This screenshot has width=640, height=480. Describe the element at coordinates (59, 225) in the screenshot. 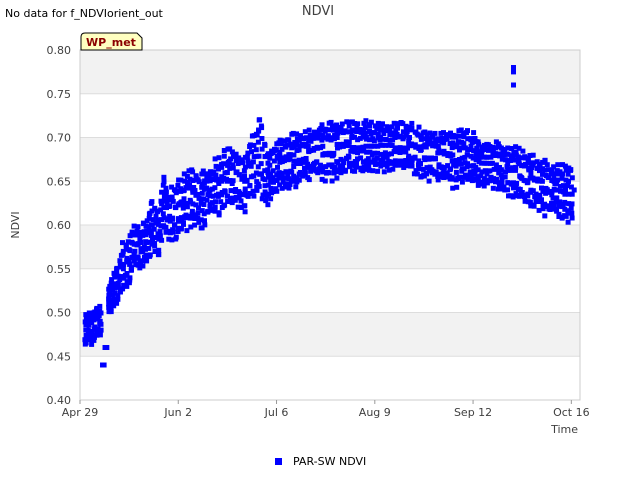

I see `y-tick-label: 0.60` at that location.